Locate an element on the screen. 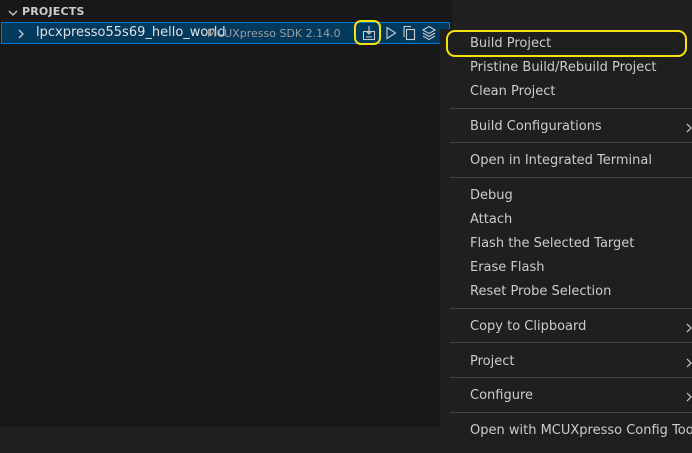 This screenshot has width=692, height=453. menu-item-configure: Configure is located at coordinates (566, 396).